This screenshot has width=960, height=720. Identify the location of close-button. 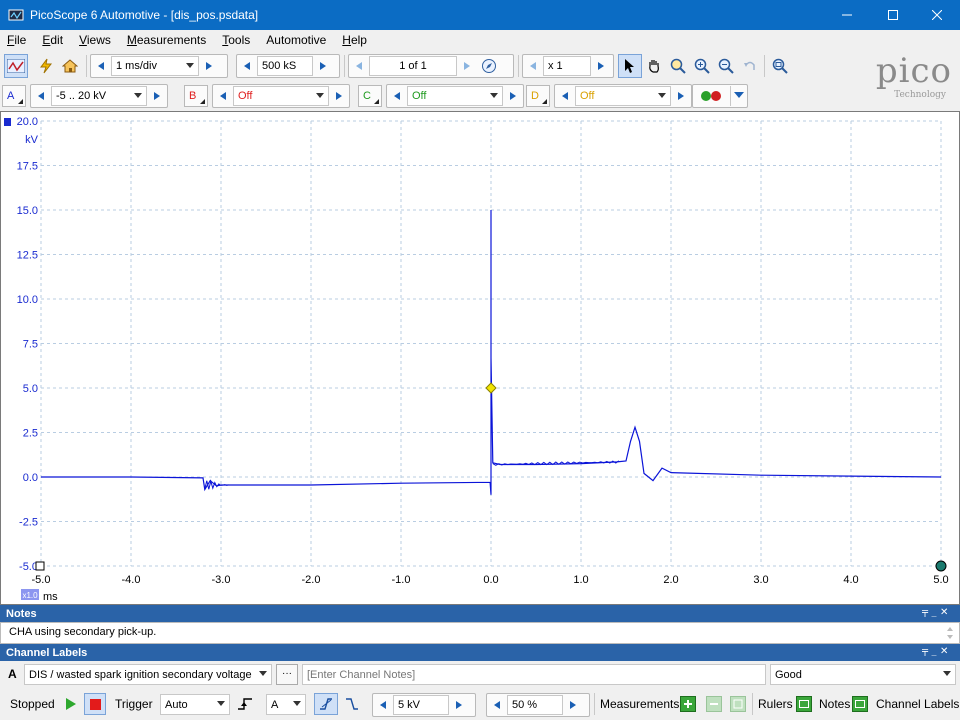
(937, 15).